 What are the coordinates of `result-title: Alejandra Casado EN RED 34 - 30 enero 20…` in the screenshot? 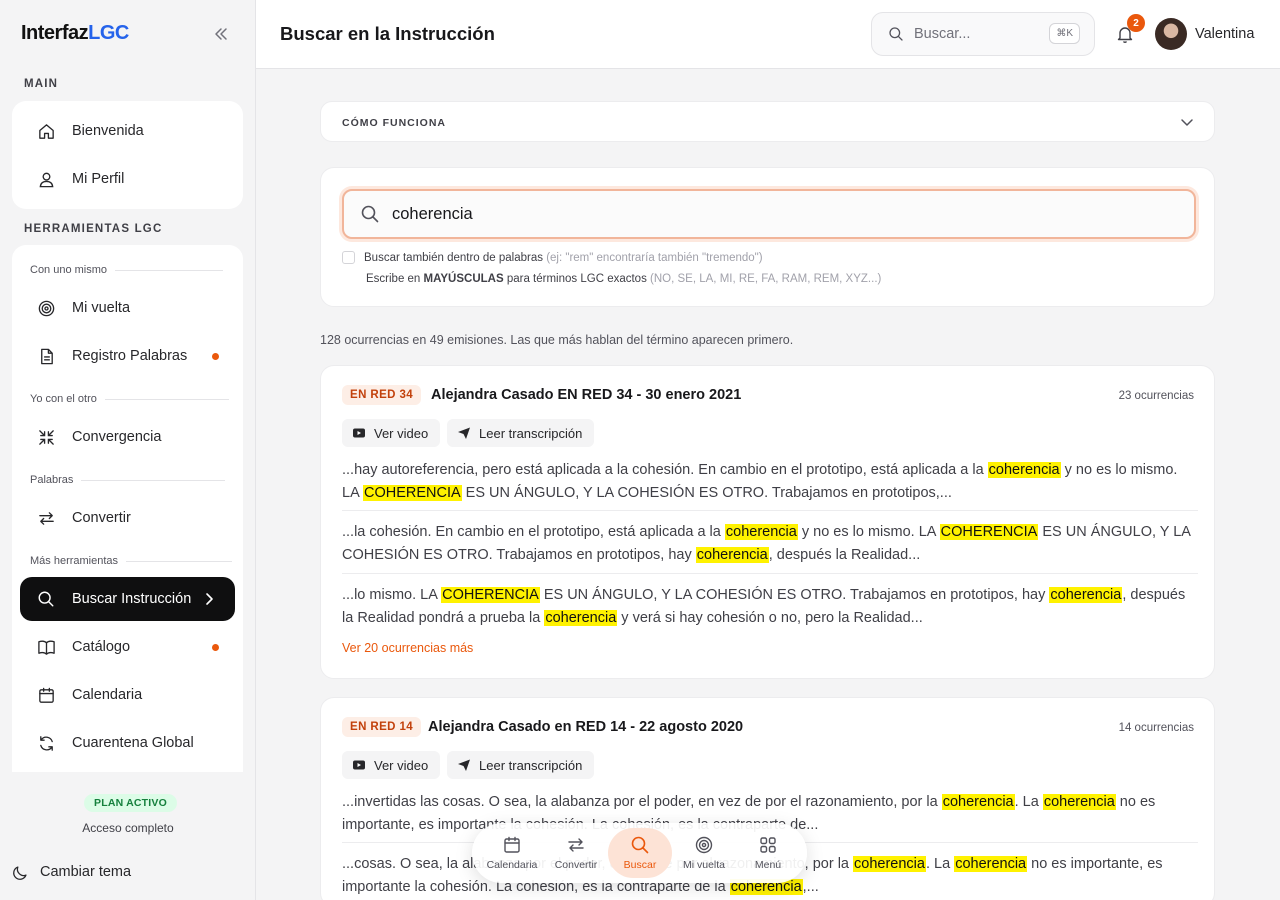 It's located at (586, 395).